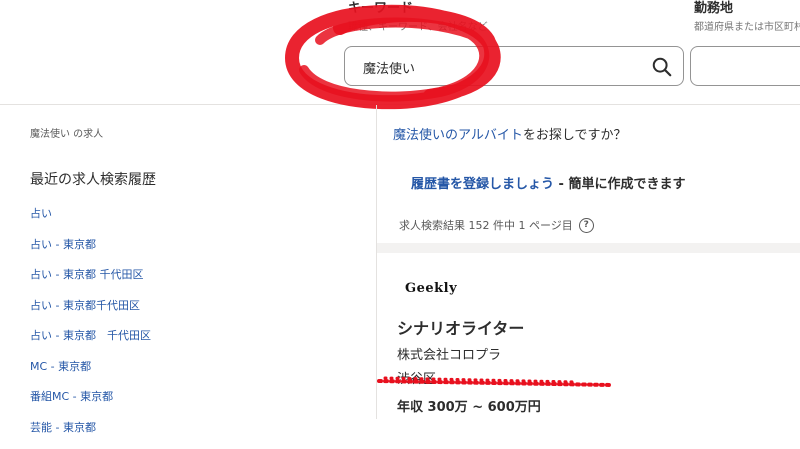  I want to click on company-name: 株式会社コロプラ, so click(449, 353).